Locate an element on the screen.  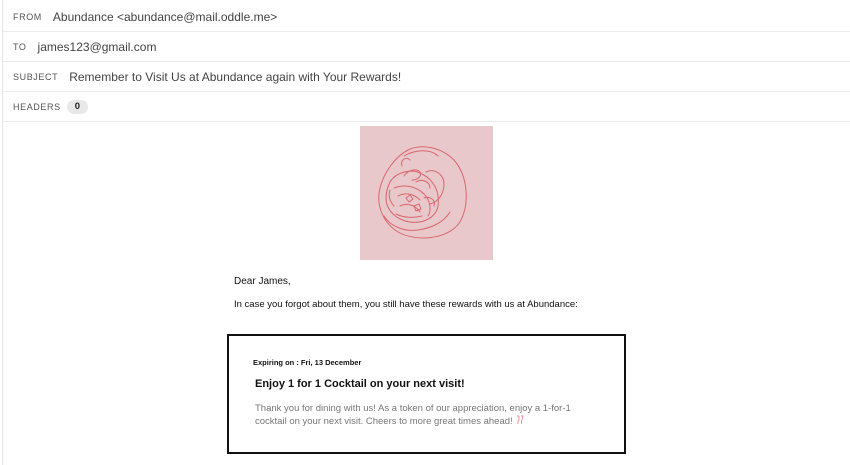
headers-row: HEADERS 0 is located at coordinates (426, 107).